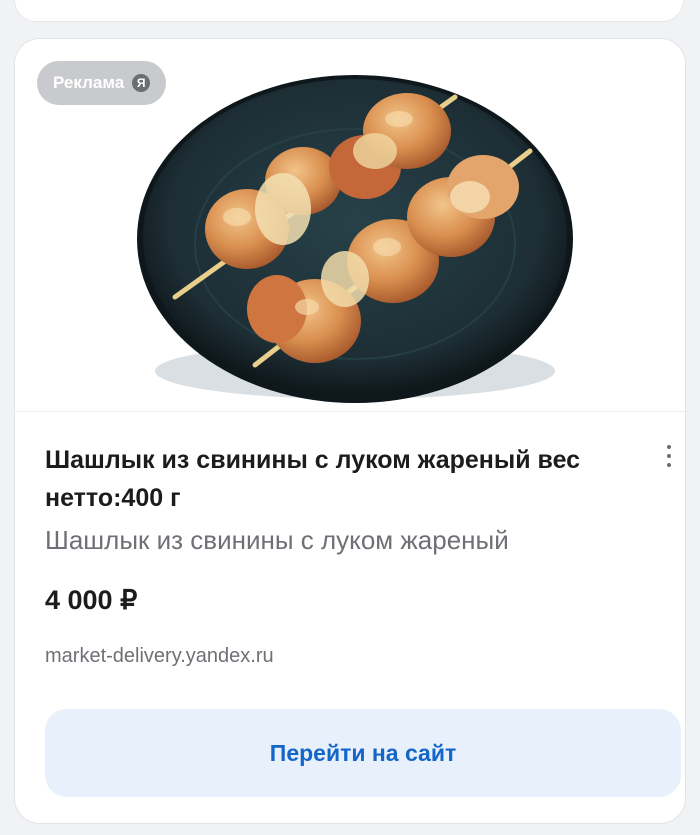 This screenshot has height=835, width=700. What do you see at coordinates (159, 656) in the screenshot?
I see `ad-domain: market-delivery.yandex.ru` at bounding box center [159, 656].